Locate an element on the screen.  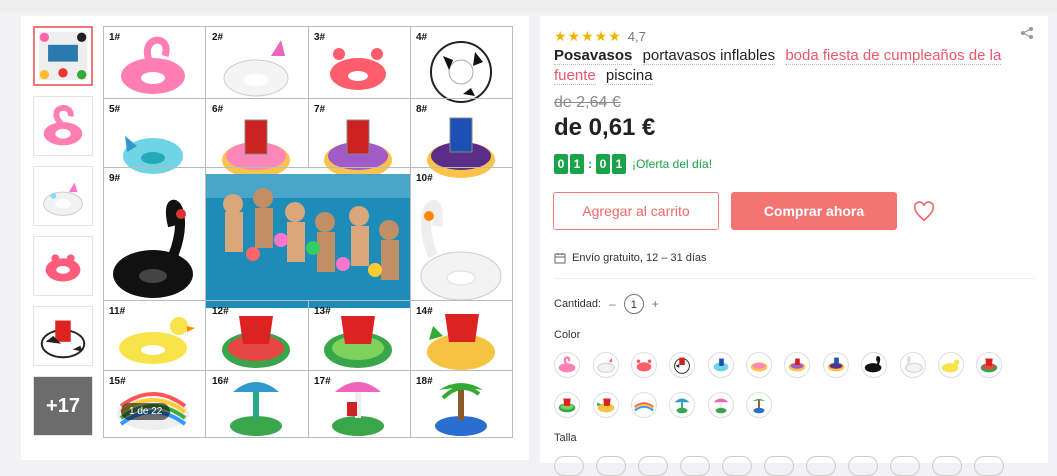
color-swatch-watermelon is located at coordinates (989, 365).